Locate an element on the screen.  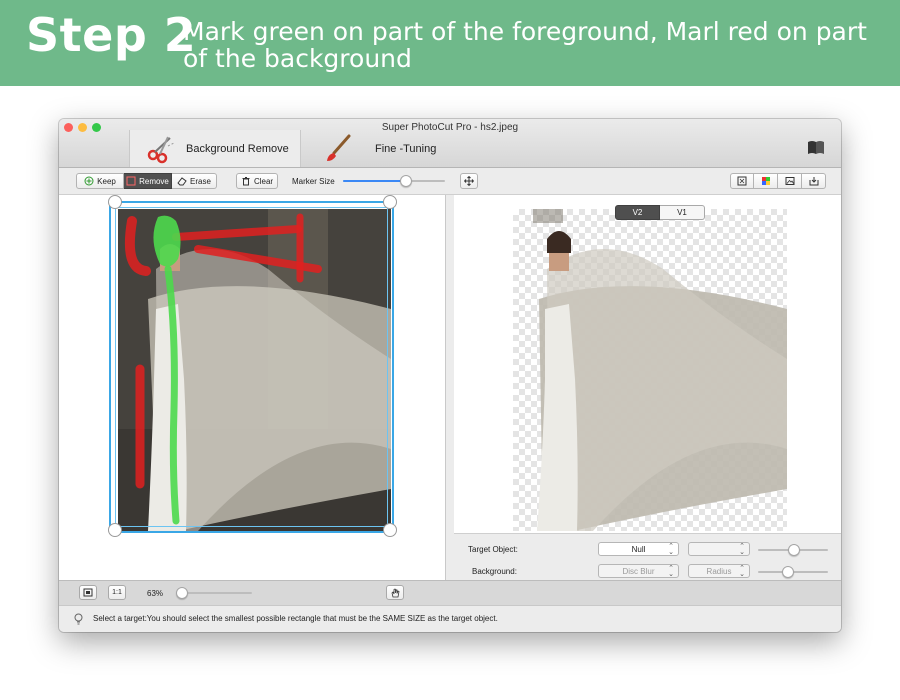
color-icon is located at coordinates (766, 181).